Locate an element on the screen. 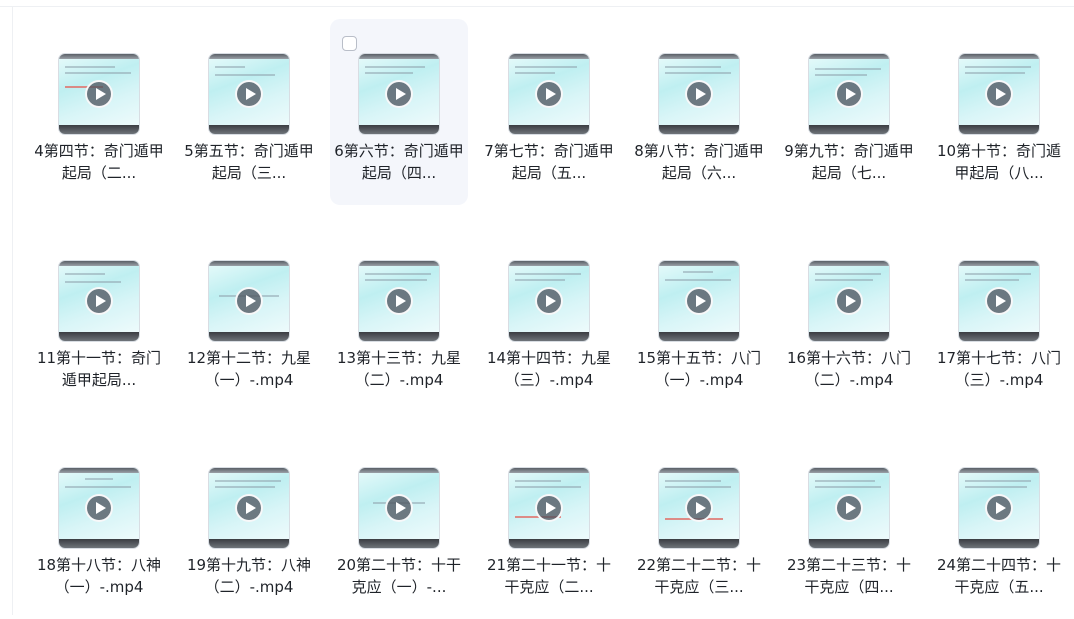 The height and width of the screenshot is (619, 1074). file-card: 16第十六节：八门（二）-.mp4 is located at coordinates (849, 319).